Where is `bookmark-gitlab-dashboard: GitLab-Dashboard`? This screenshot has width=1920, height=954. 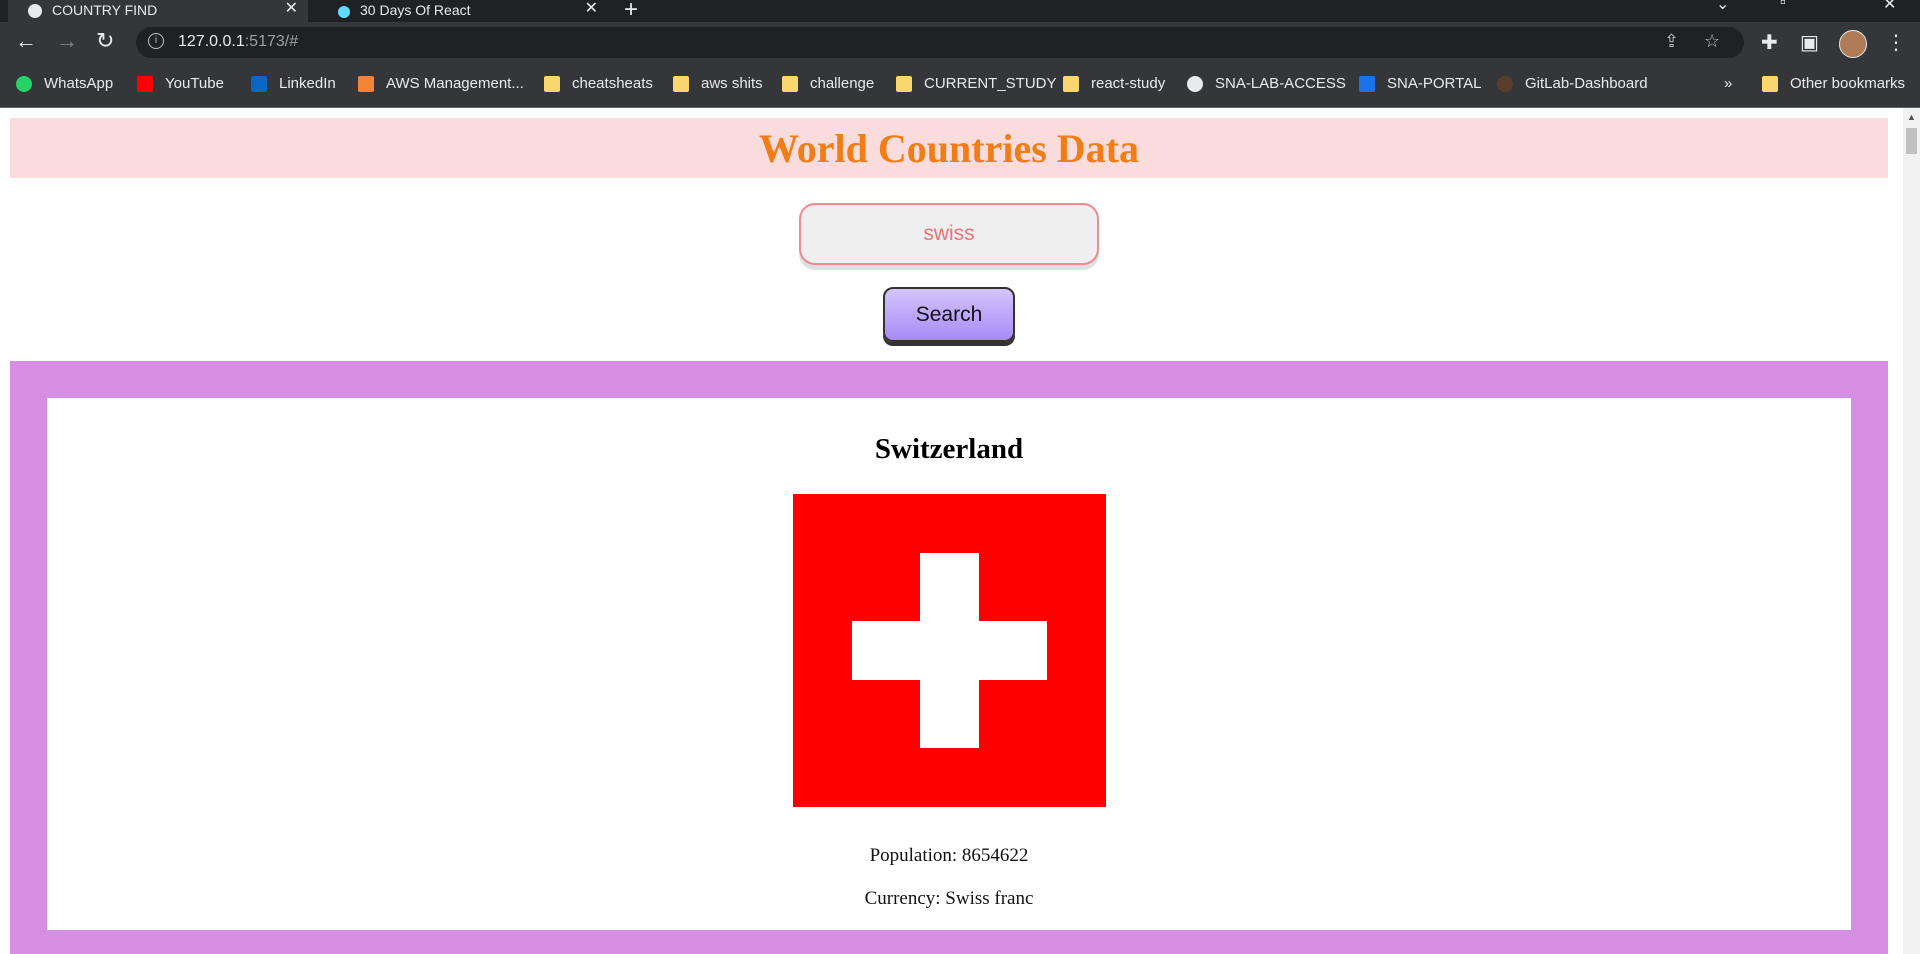
bookmark-gitlab-dashboard: GitLab-Dashboard is located at coordinates (1572, 83).